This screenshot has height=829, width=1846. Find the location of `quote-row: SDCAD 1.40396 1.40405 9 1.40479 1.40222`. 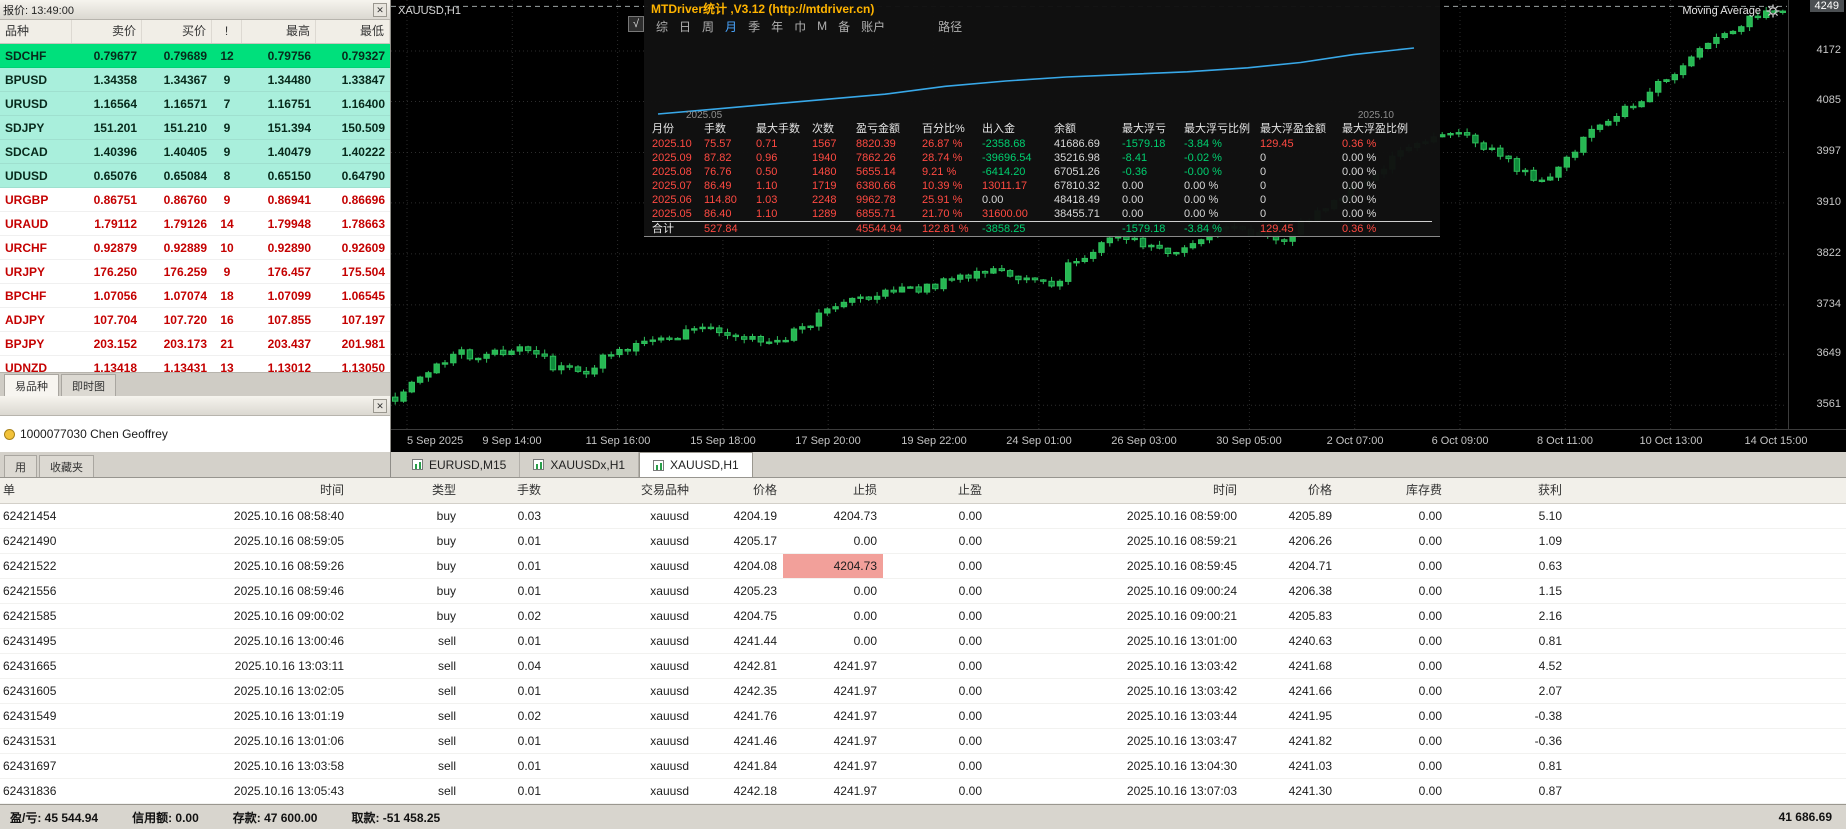

quote-row: SDCAD 1.40396 1.40405 9 1.40479 1.40222 is located at coordinates (195, 152).